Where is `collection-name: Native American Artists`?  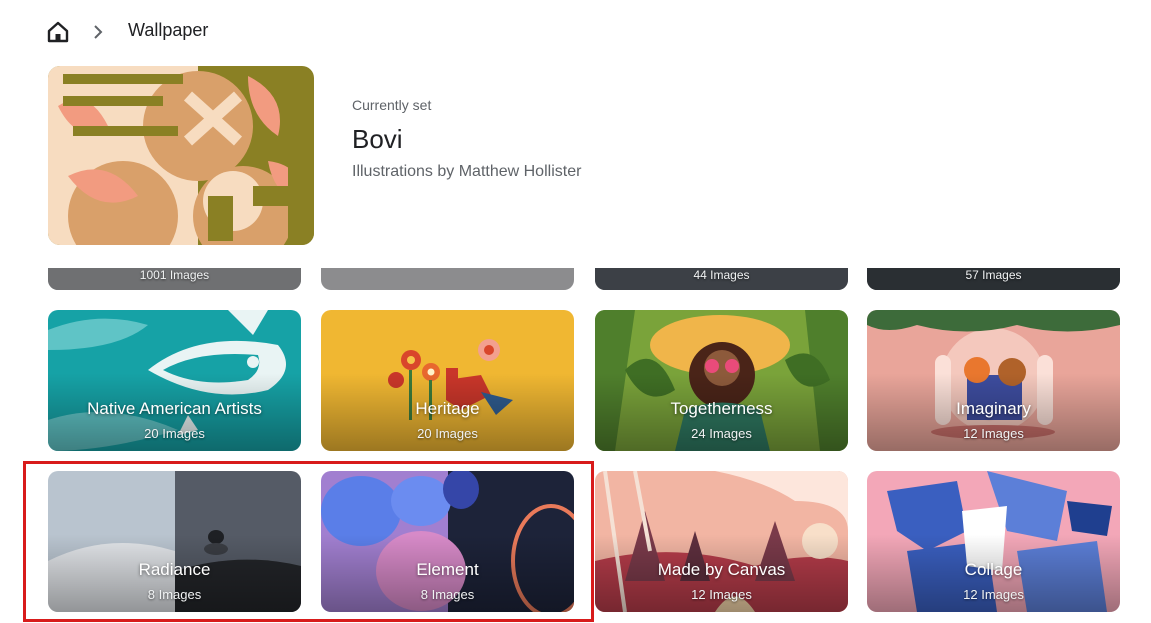 collection-name: Native American Artists is located at coordinates (174, 408).